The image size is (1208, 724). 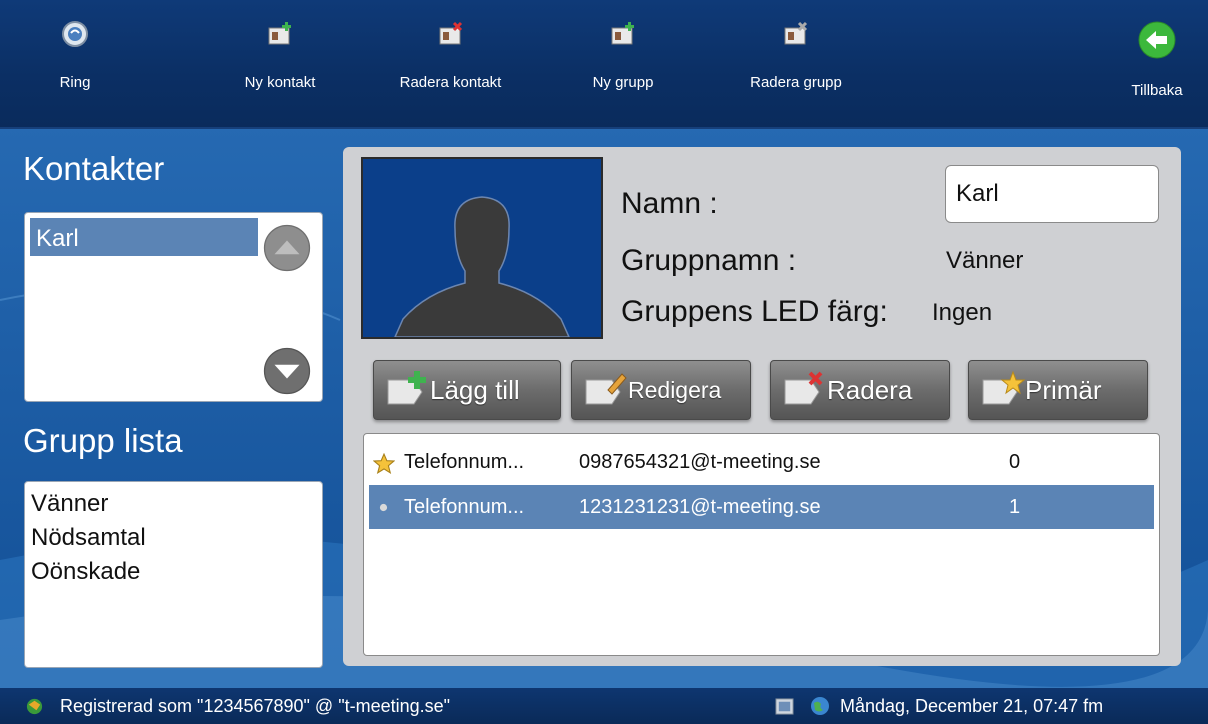 What do you see at coordinates (75, 63) in the screenshot?
I see `ring-button: Ring` at bounding box center [75, 63].